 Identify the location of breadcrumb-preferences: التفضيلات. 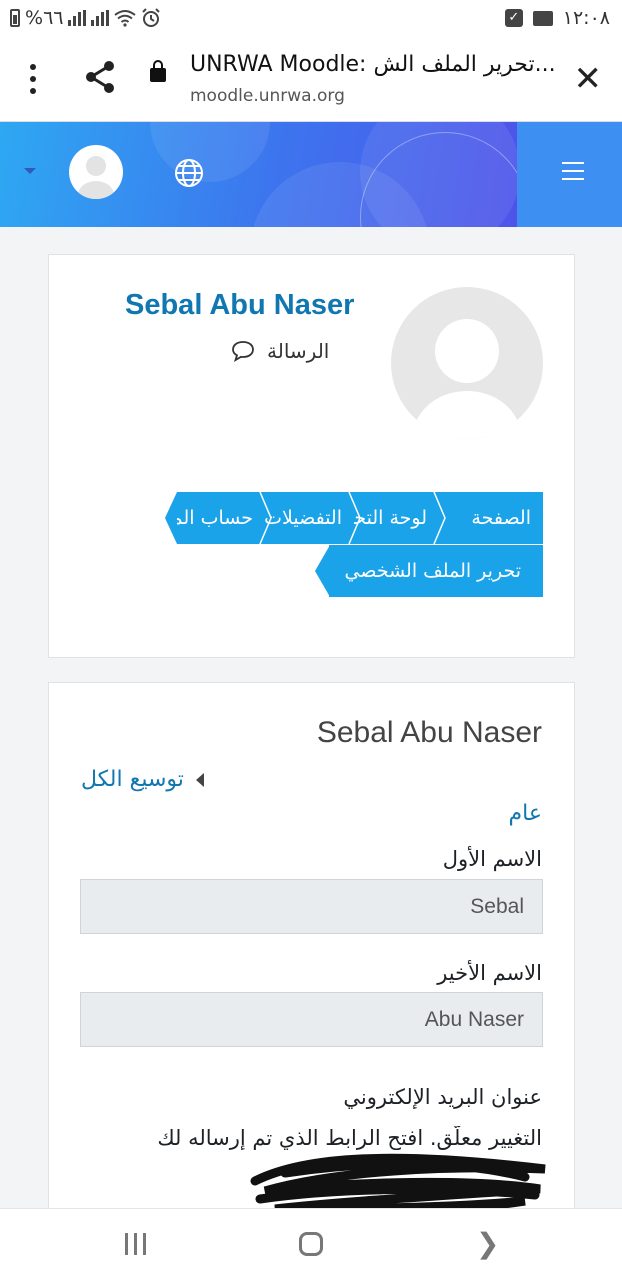
(309, 518).